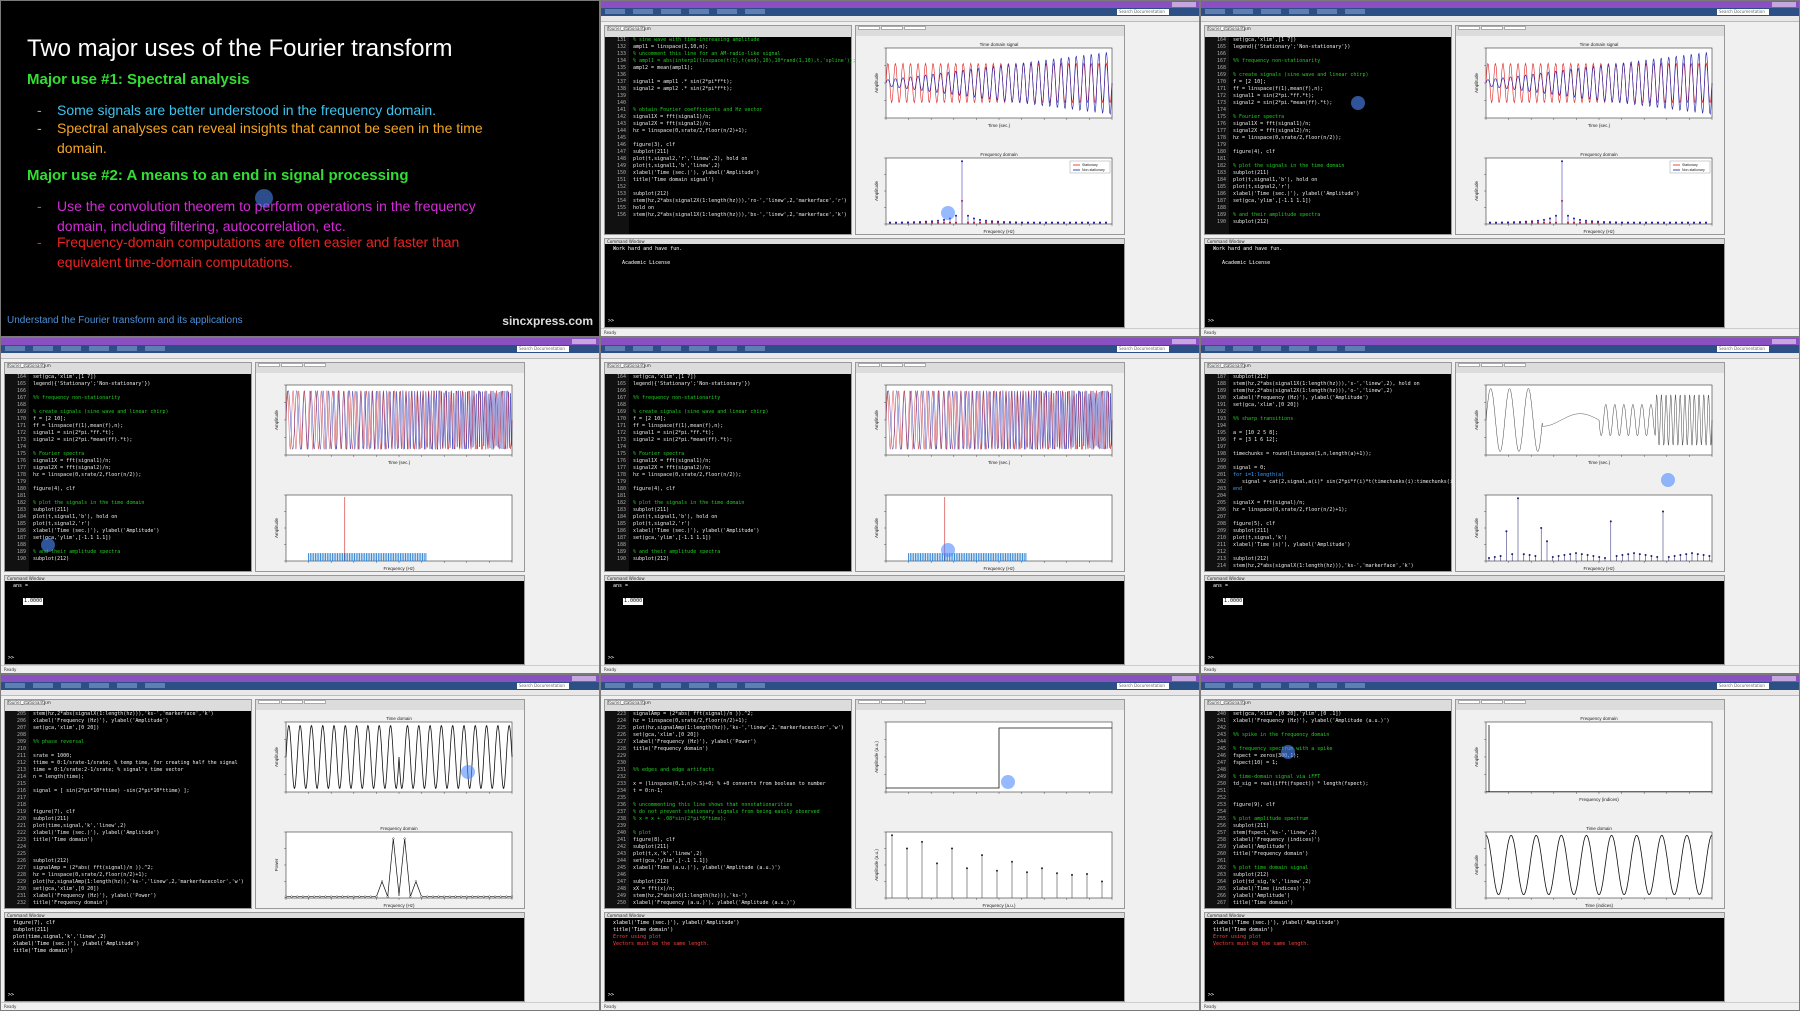 This screenshot has height=1011, width=1800. What do you see at coordinates (1342, 545) in the screenshot?
I see `code-line: xlabel('Time (s)'), ylabel('Amplitude')` at bounding box center [1342, 545].